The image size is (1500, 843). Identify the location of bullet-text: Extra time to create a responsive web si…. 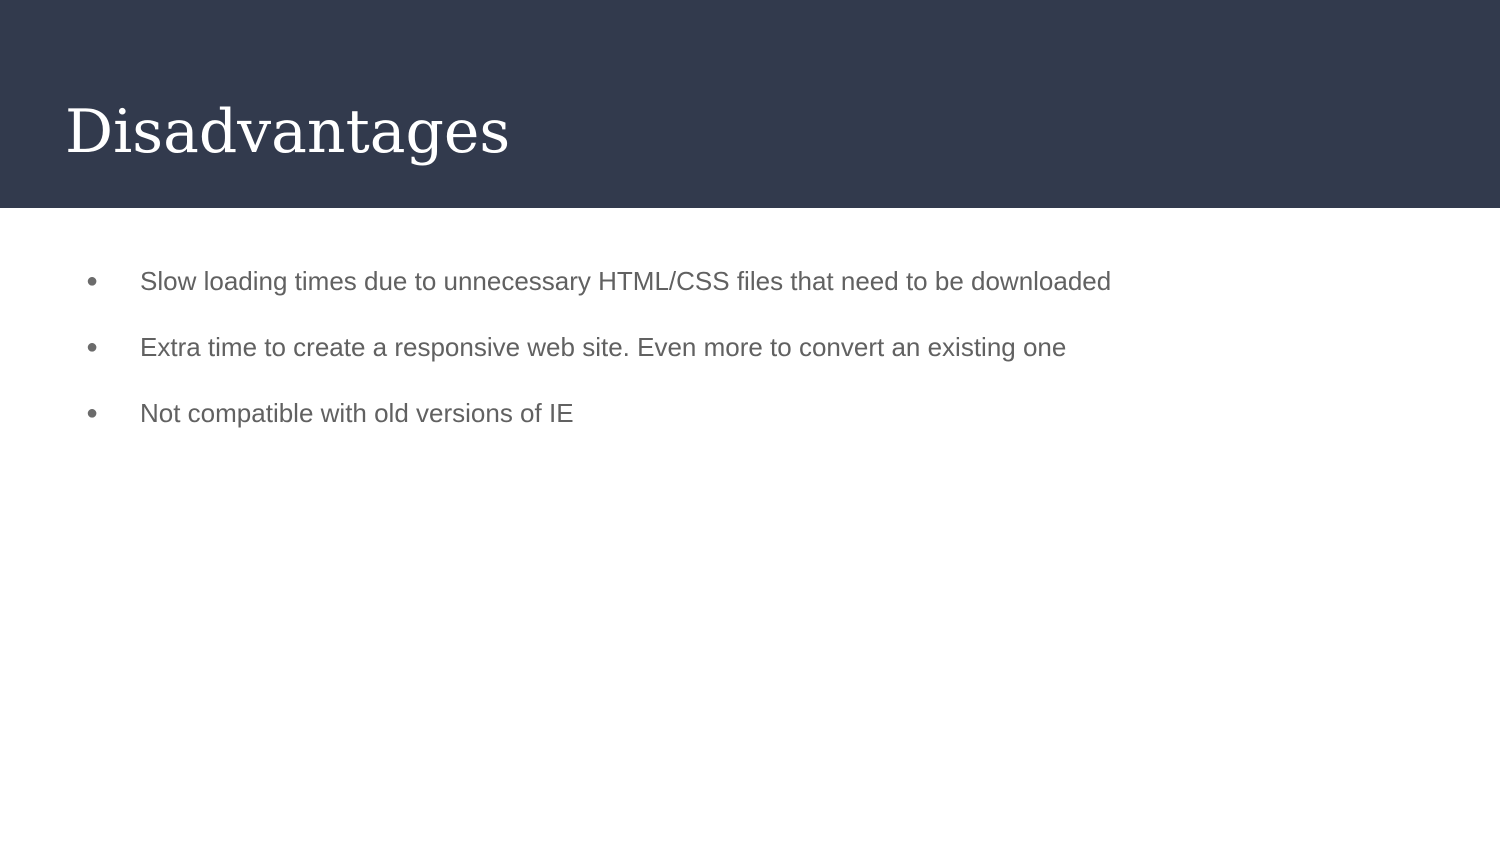
(603, 347).